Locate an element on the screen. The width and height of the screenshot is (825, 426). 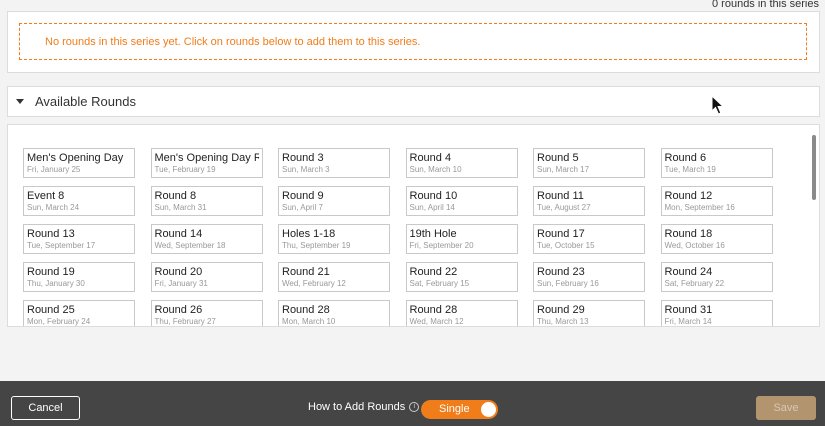
round-tile: Round 14 Wed, September 18 is located at coordinates (206, 239).